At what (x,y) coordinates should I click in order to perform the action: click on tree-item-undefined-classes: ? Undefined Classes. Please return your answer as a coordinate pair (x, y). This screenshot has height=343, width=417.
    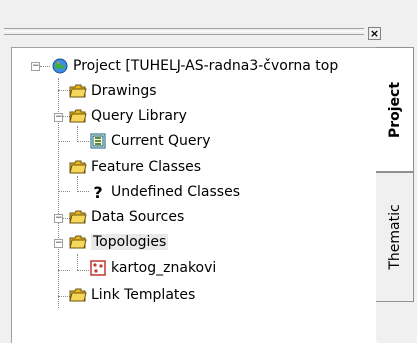
    Looking at the image, I should click on (164, 192).